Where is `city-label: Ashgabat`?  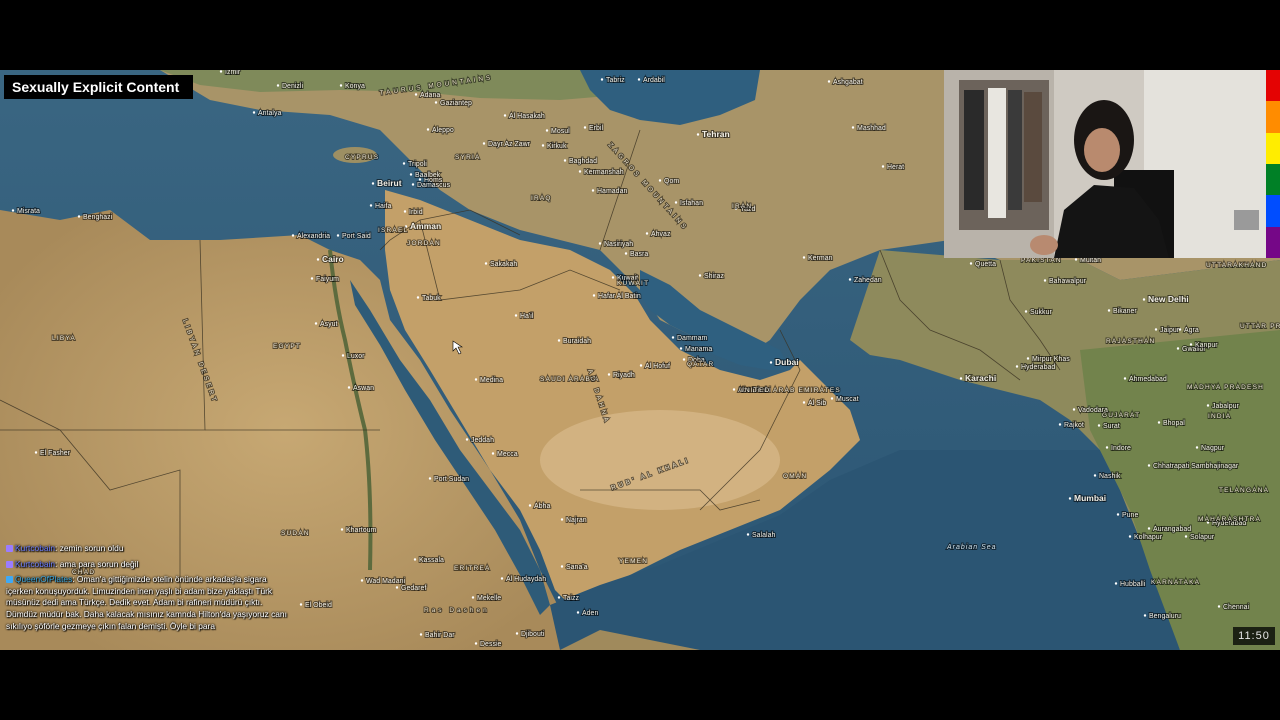
city-label: Ashgabat is located at coordinates (848, 82).